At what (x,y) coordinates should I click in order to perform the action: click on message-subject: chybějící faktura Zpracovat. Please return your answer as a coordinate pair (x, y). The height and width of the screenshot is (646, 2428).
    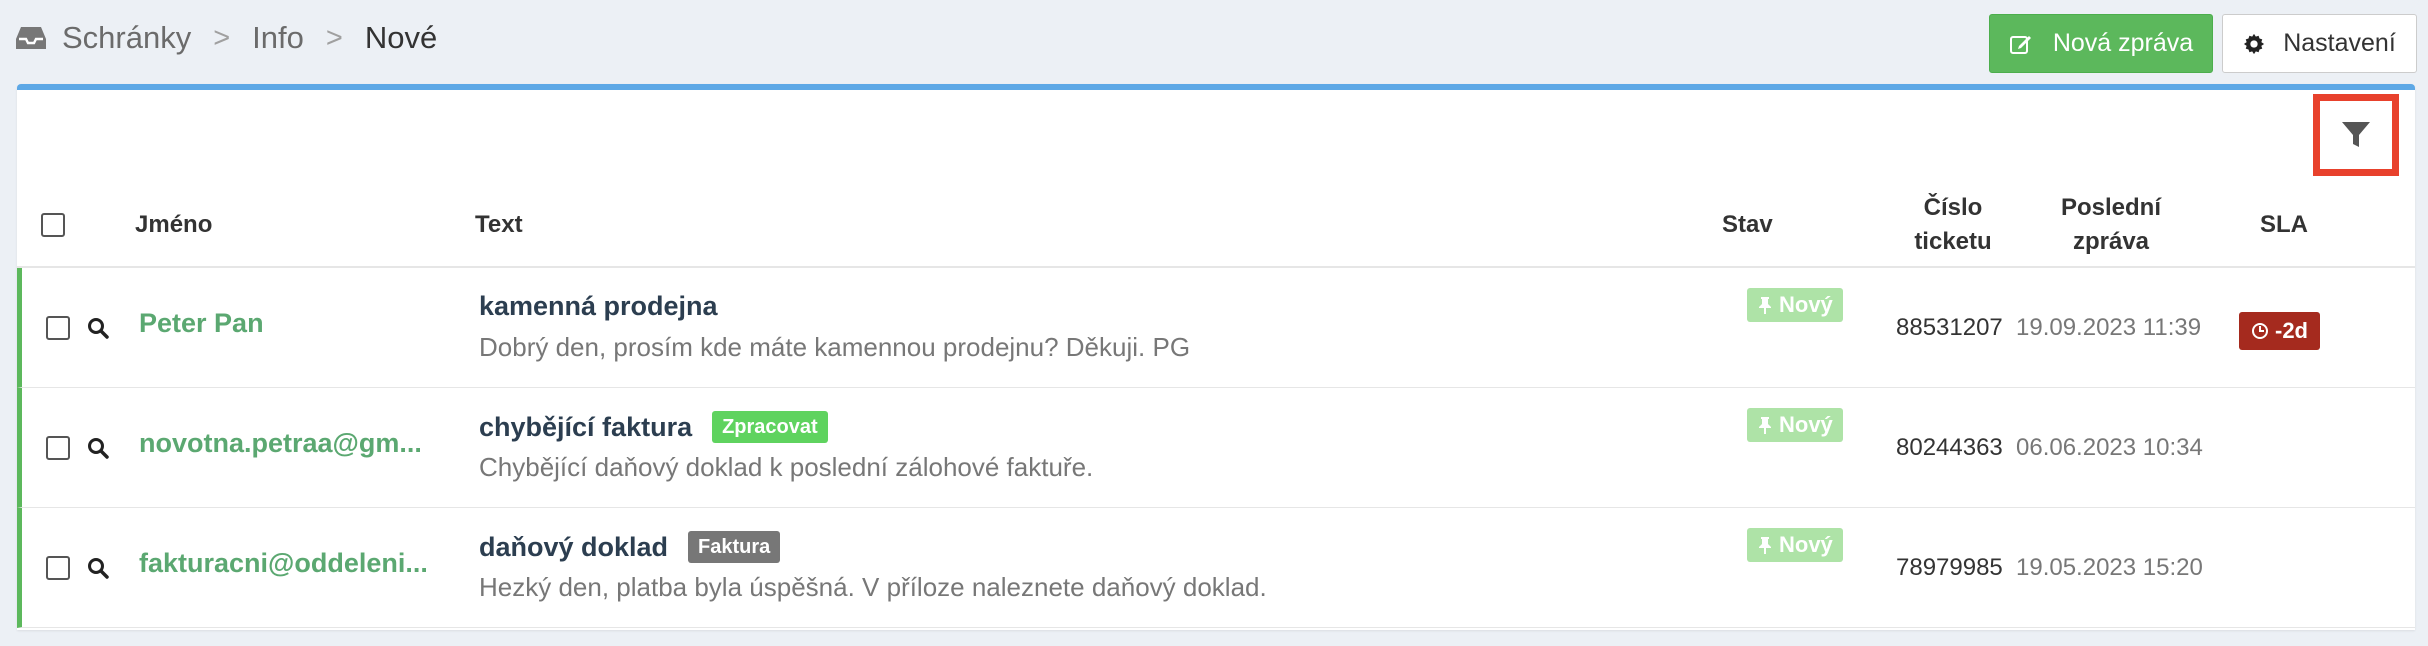
    Looking at the image, I should click on (653, 427).